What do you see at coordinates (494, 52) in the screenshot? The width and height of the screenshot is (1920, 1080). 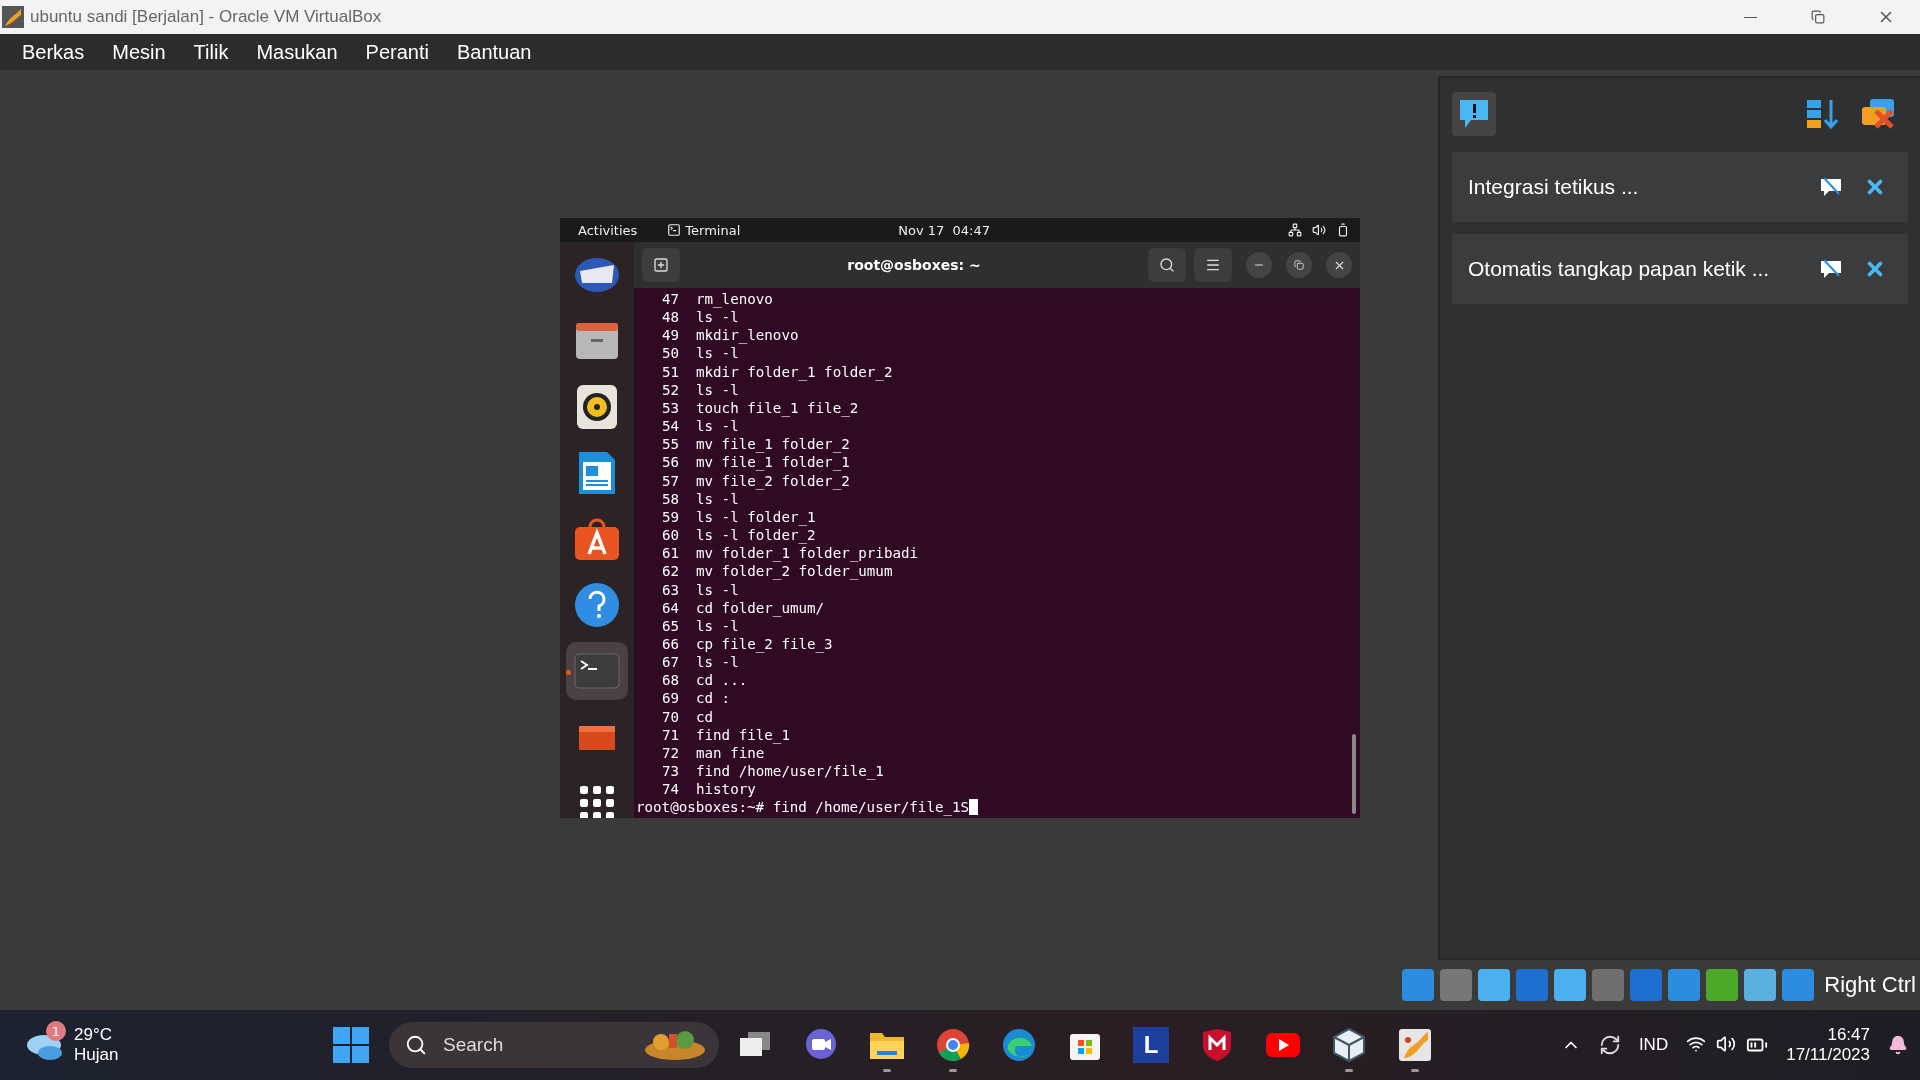 I see `menu-item: Bantuan` at bounding box center [494, 52].